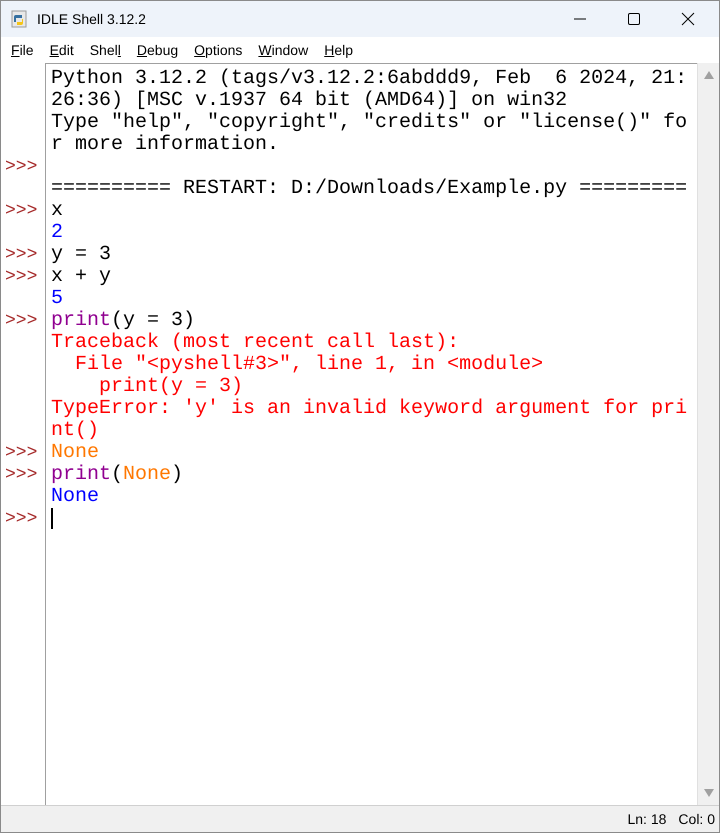 This screenshot has height=833, width=720. What do you see at coordinates (369, 409) in the screenshot?
I see `code-line: TypeError: 'y' is an invalid keyword argument for pri` at bounding box center [369, 409].